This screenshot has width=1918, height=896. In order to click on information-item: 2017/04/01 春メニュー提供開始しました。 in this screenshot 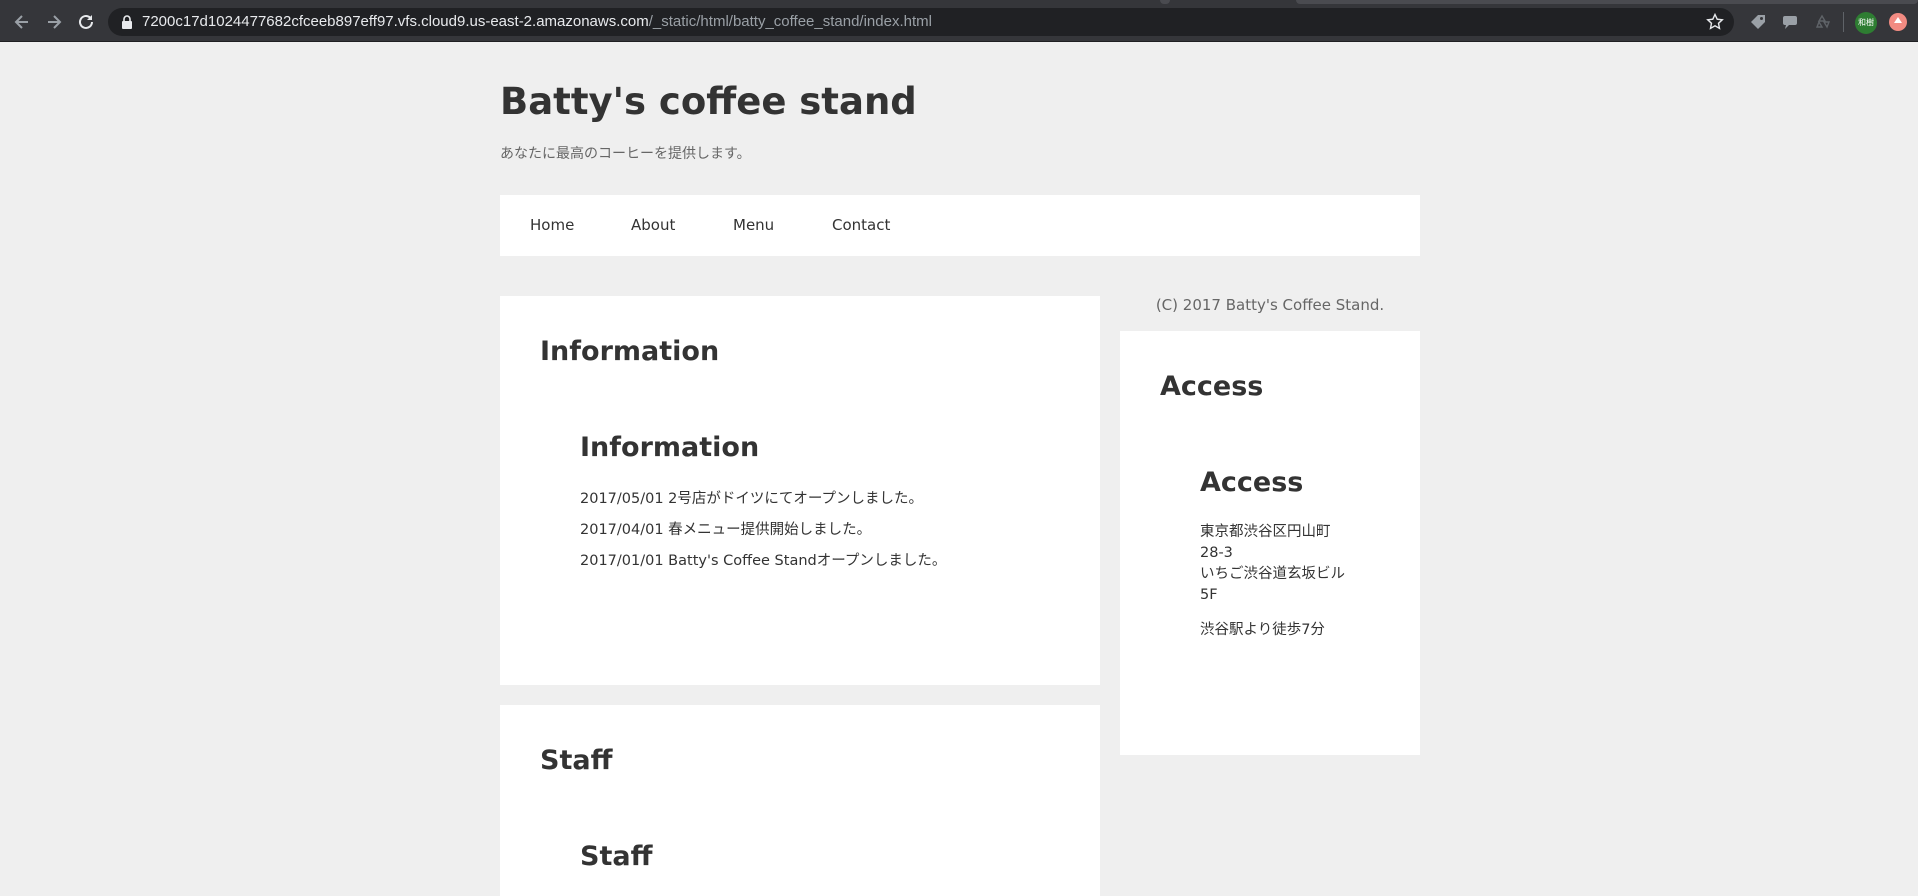, I will do `click(726, 530)`.